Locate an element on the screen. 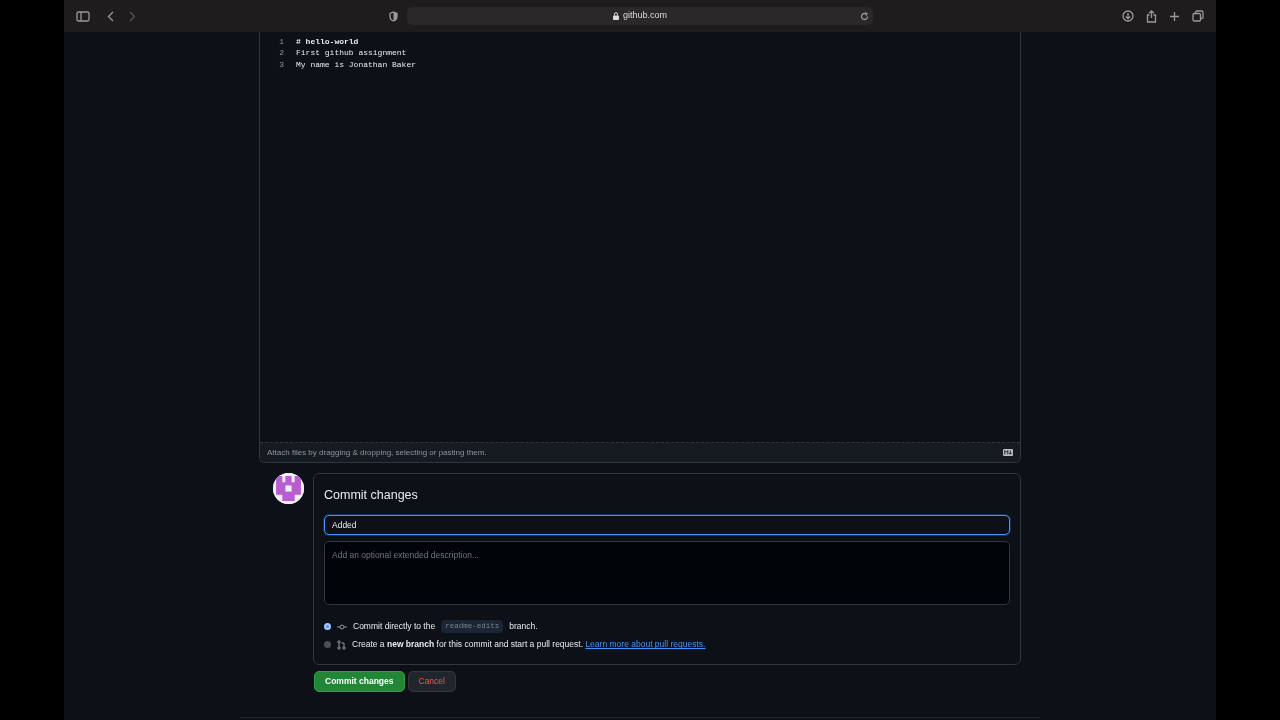  commit-icon is located at coordinates (342, 626).